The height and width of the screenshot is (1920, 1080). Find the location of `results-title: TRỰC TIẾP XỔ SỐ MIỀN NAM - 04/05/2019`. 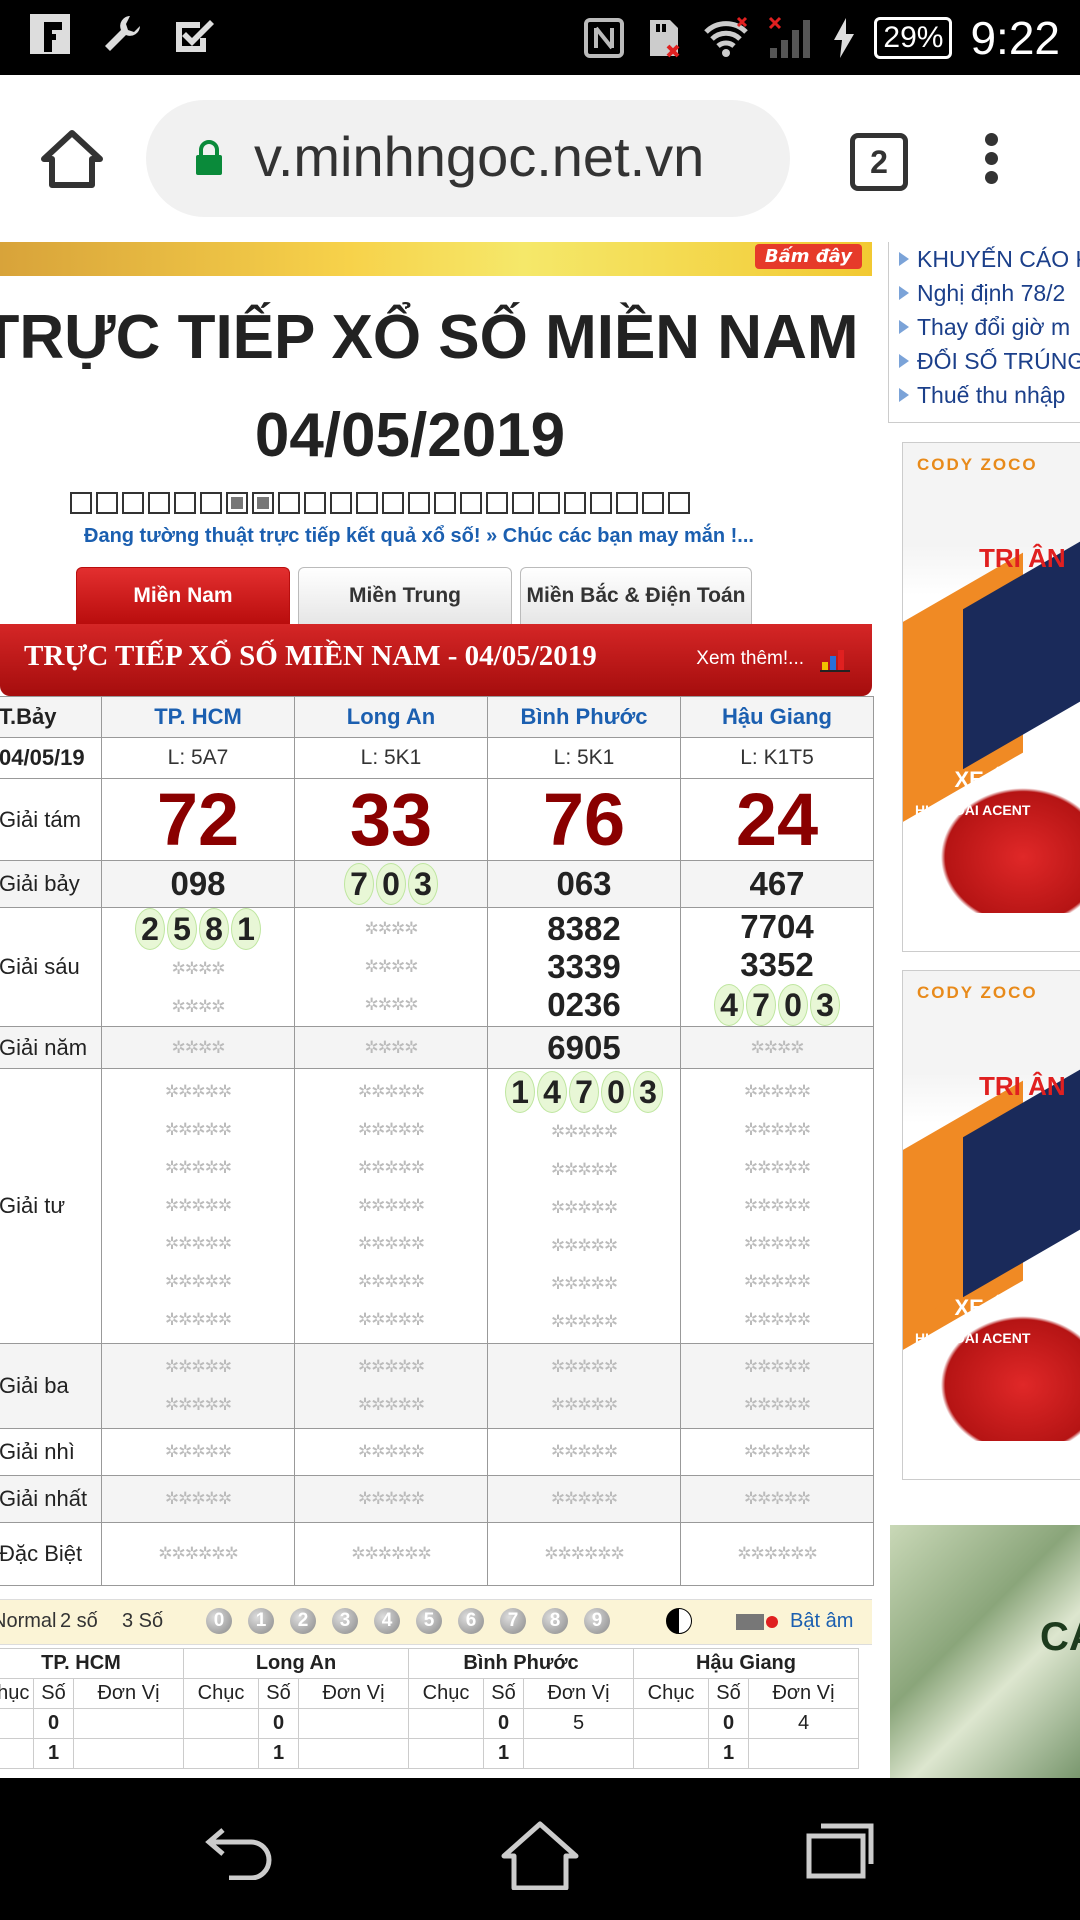

results-title: TRỰC TIẾP XỔ SỐ MIỀN NAM - 04/05/2019 is located at coordinates (310, 656).